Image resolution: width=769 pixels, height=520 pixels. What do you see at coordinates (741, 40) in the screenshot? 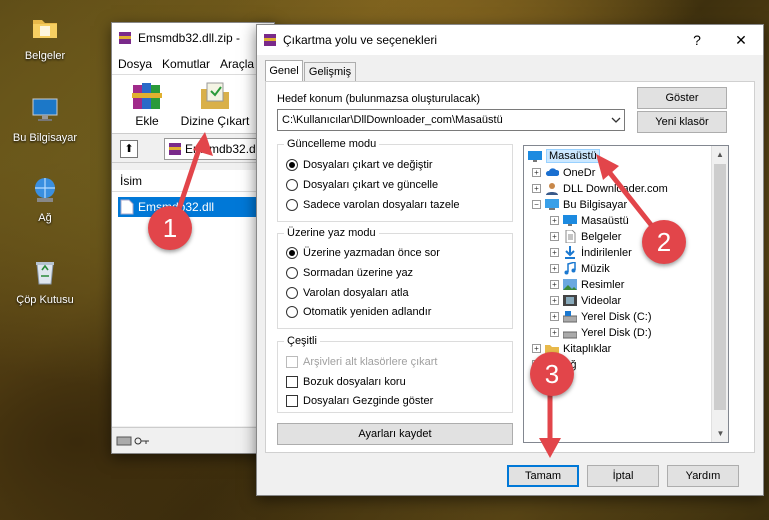
I see `close-button: ✕` at bounding box center [741, 40].